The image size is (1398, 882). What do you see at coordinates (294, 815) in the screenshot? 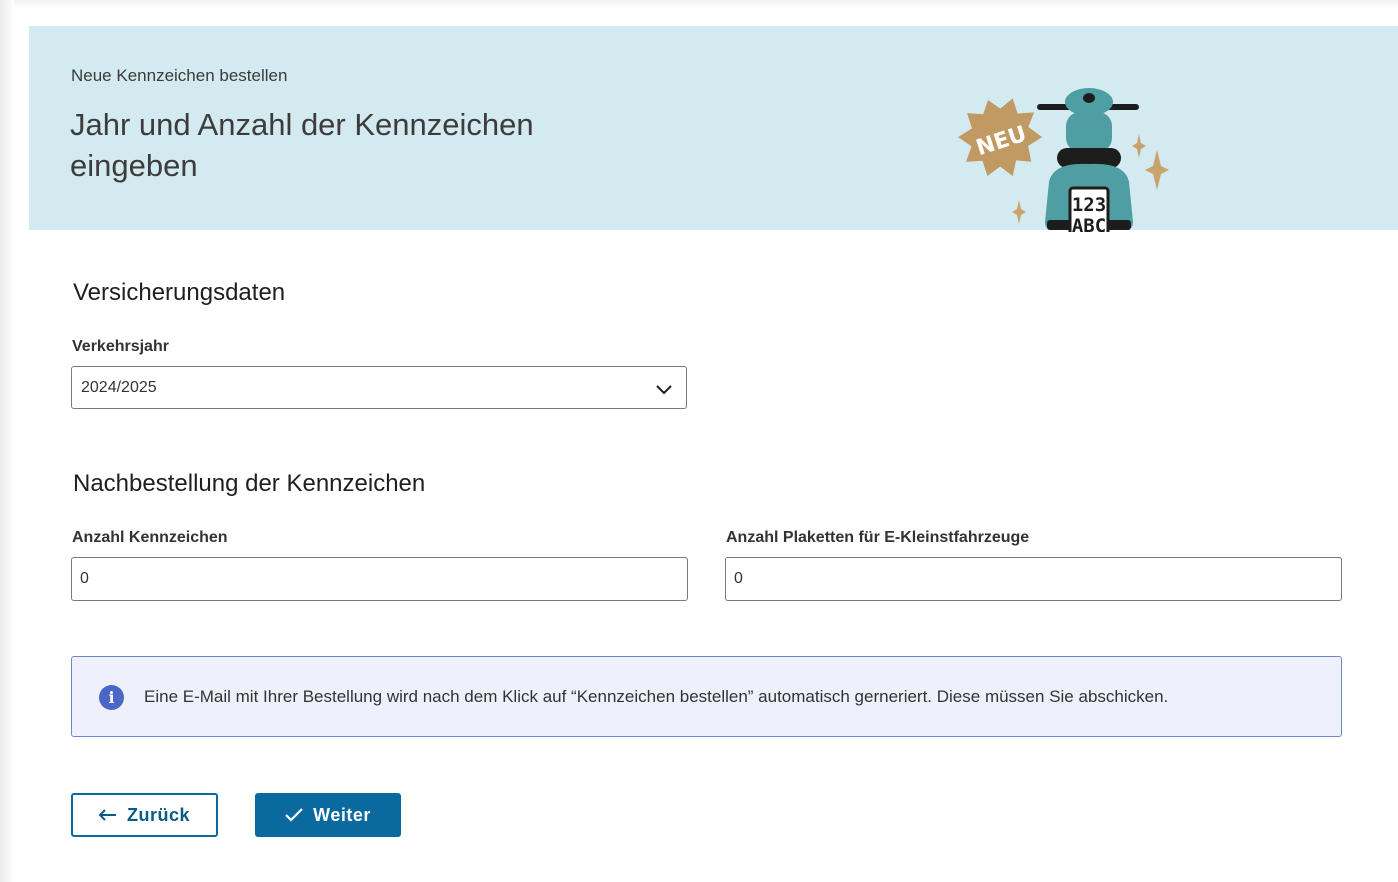
I see `checkmark-icon` at bounding box center [294, 815].